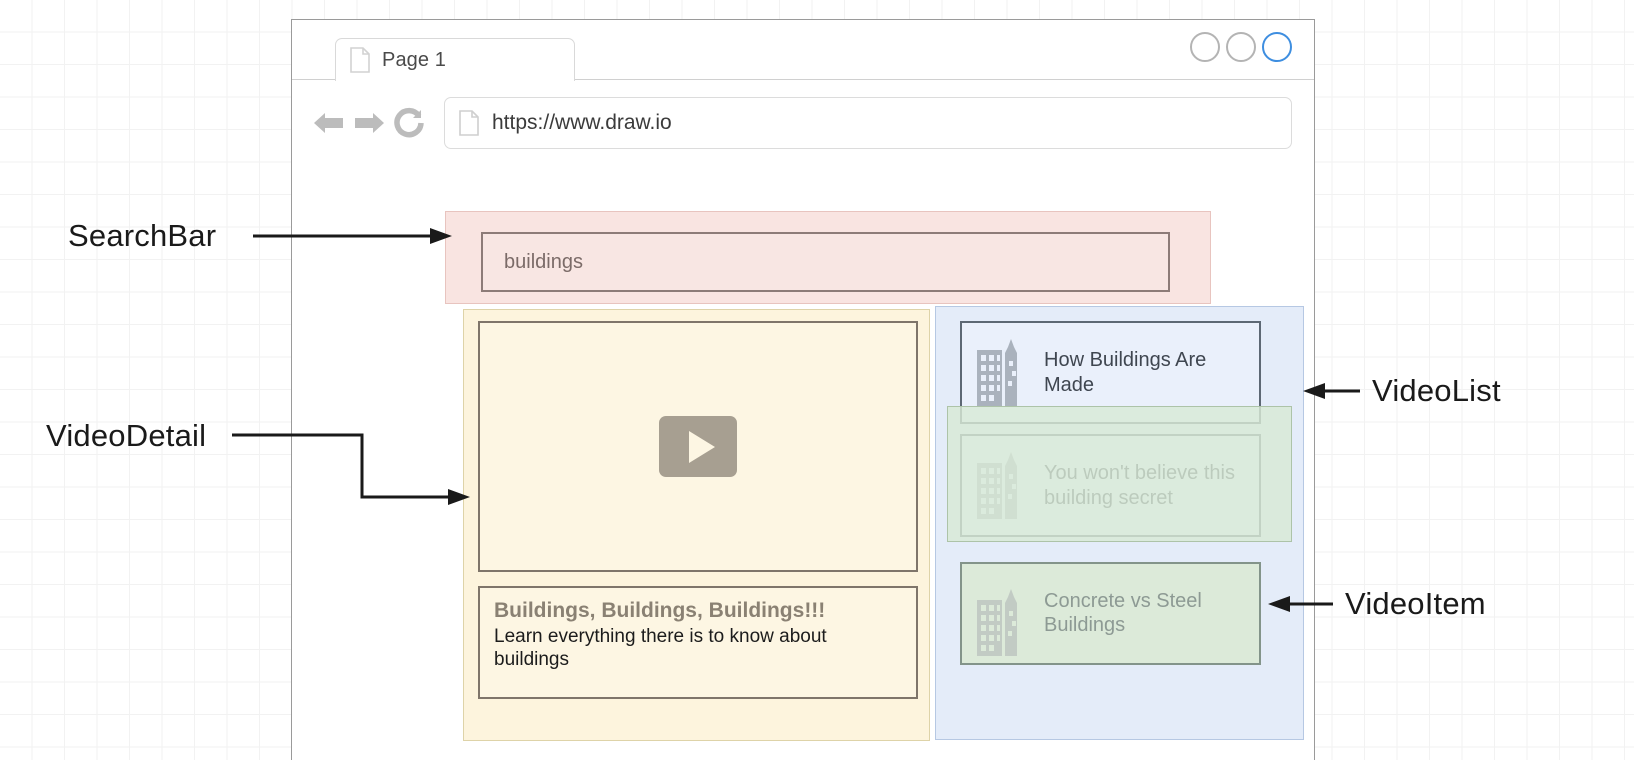 The width and height of the screenshot is (1634, 760). I want to click on searchbar-component: buildings, so click(828, 257).